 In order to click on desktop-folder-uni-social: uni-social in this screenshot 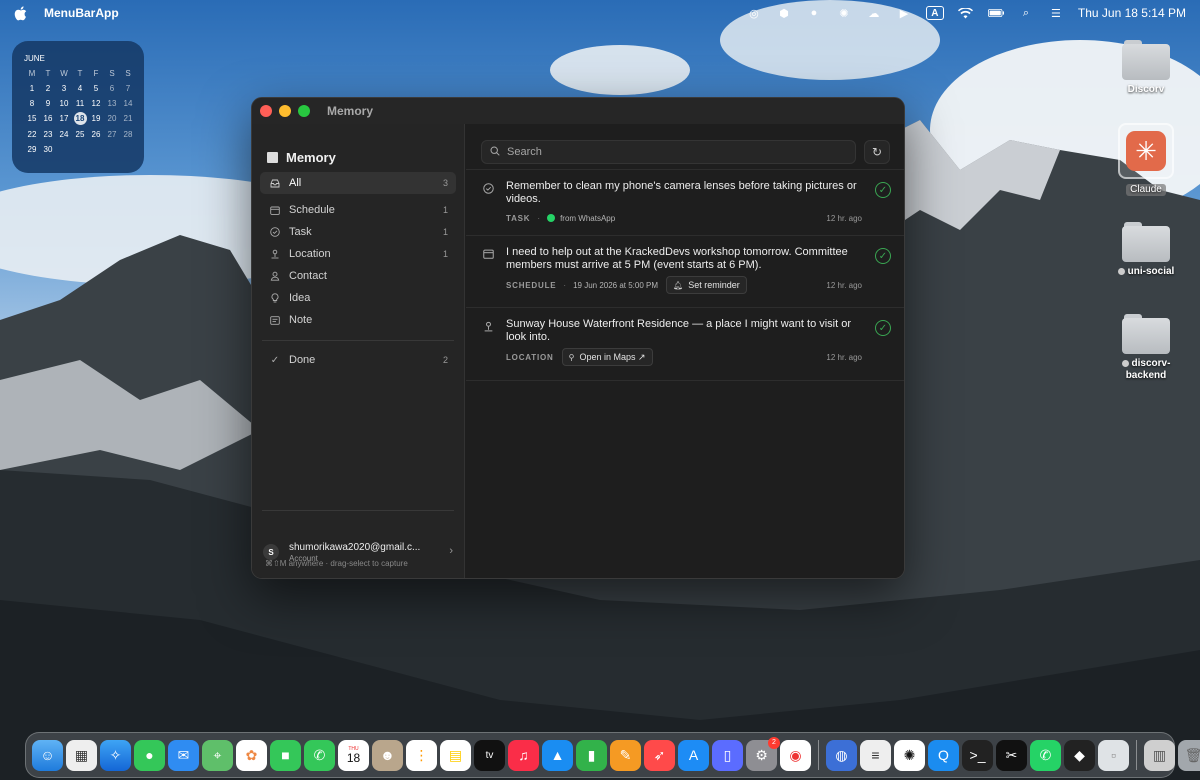, I will do `click(1146, 250)`.